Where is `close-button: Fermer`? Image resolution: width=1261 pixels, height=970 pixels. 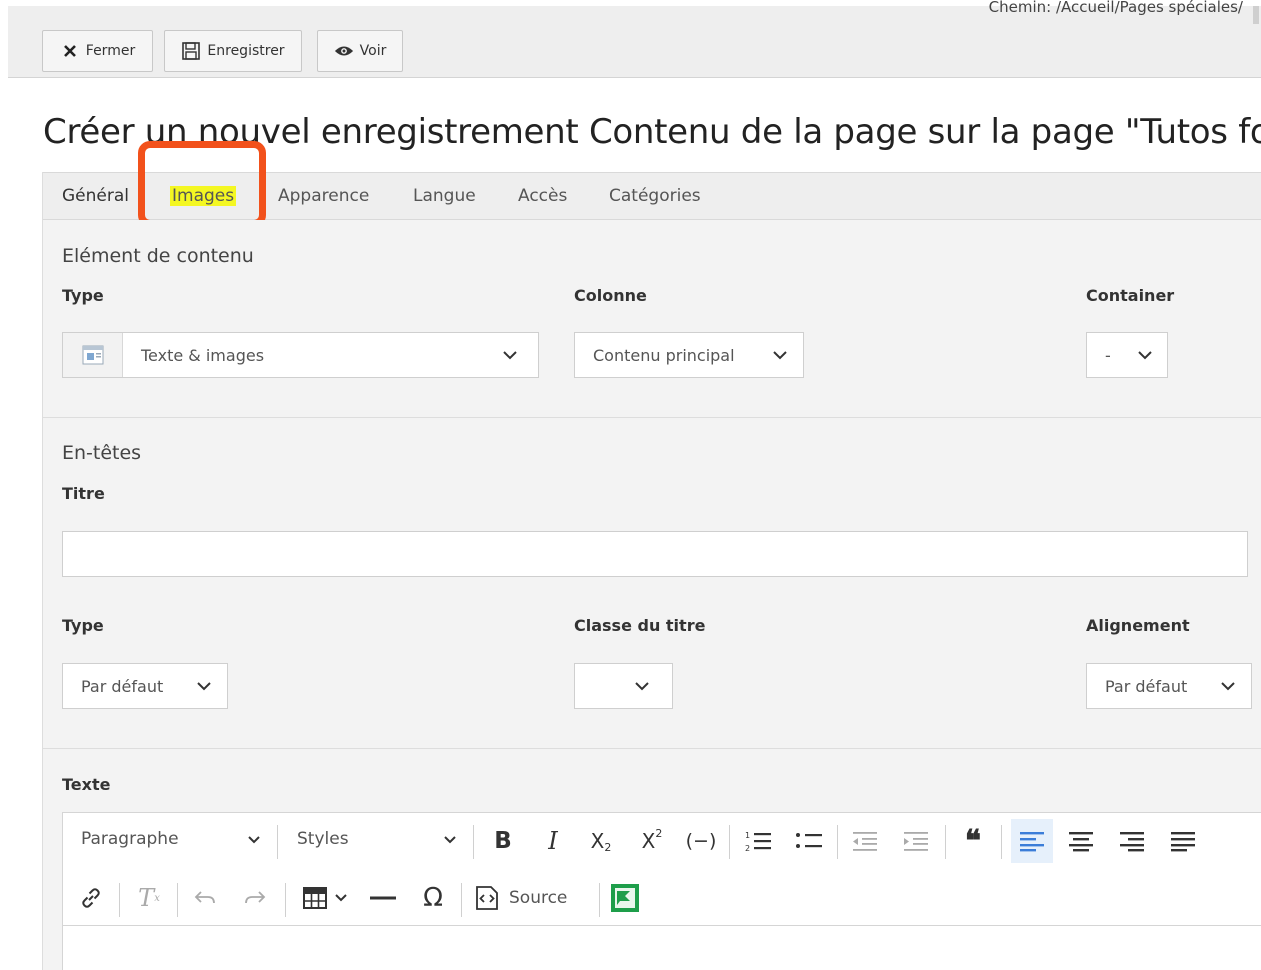
close-button: Fermer is located at coordinates (97, 51).